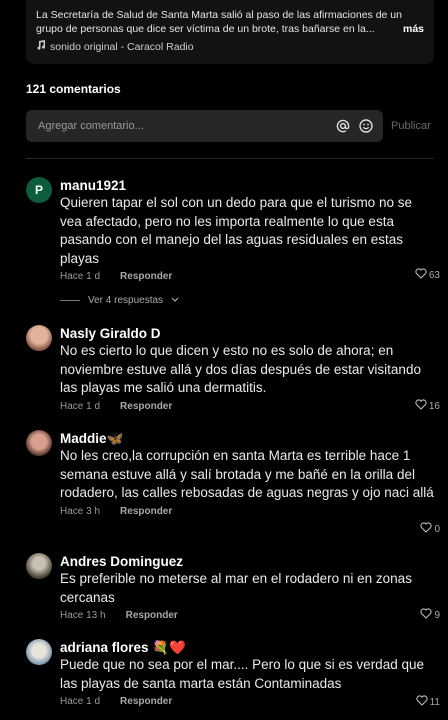  I want to click on view-replies-button: Ver 4 respuestas, so click(119, 300).